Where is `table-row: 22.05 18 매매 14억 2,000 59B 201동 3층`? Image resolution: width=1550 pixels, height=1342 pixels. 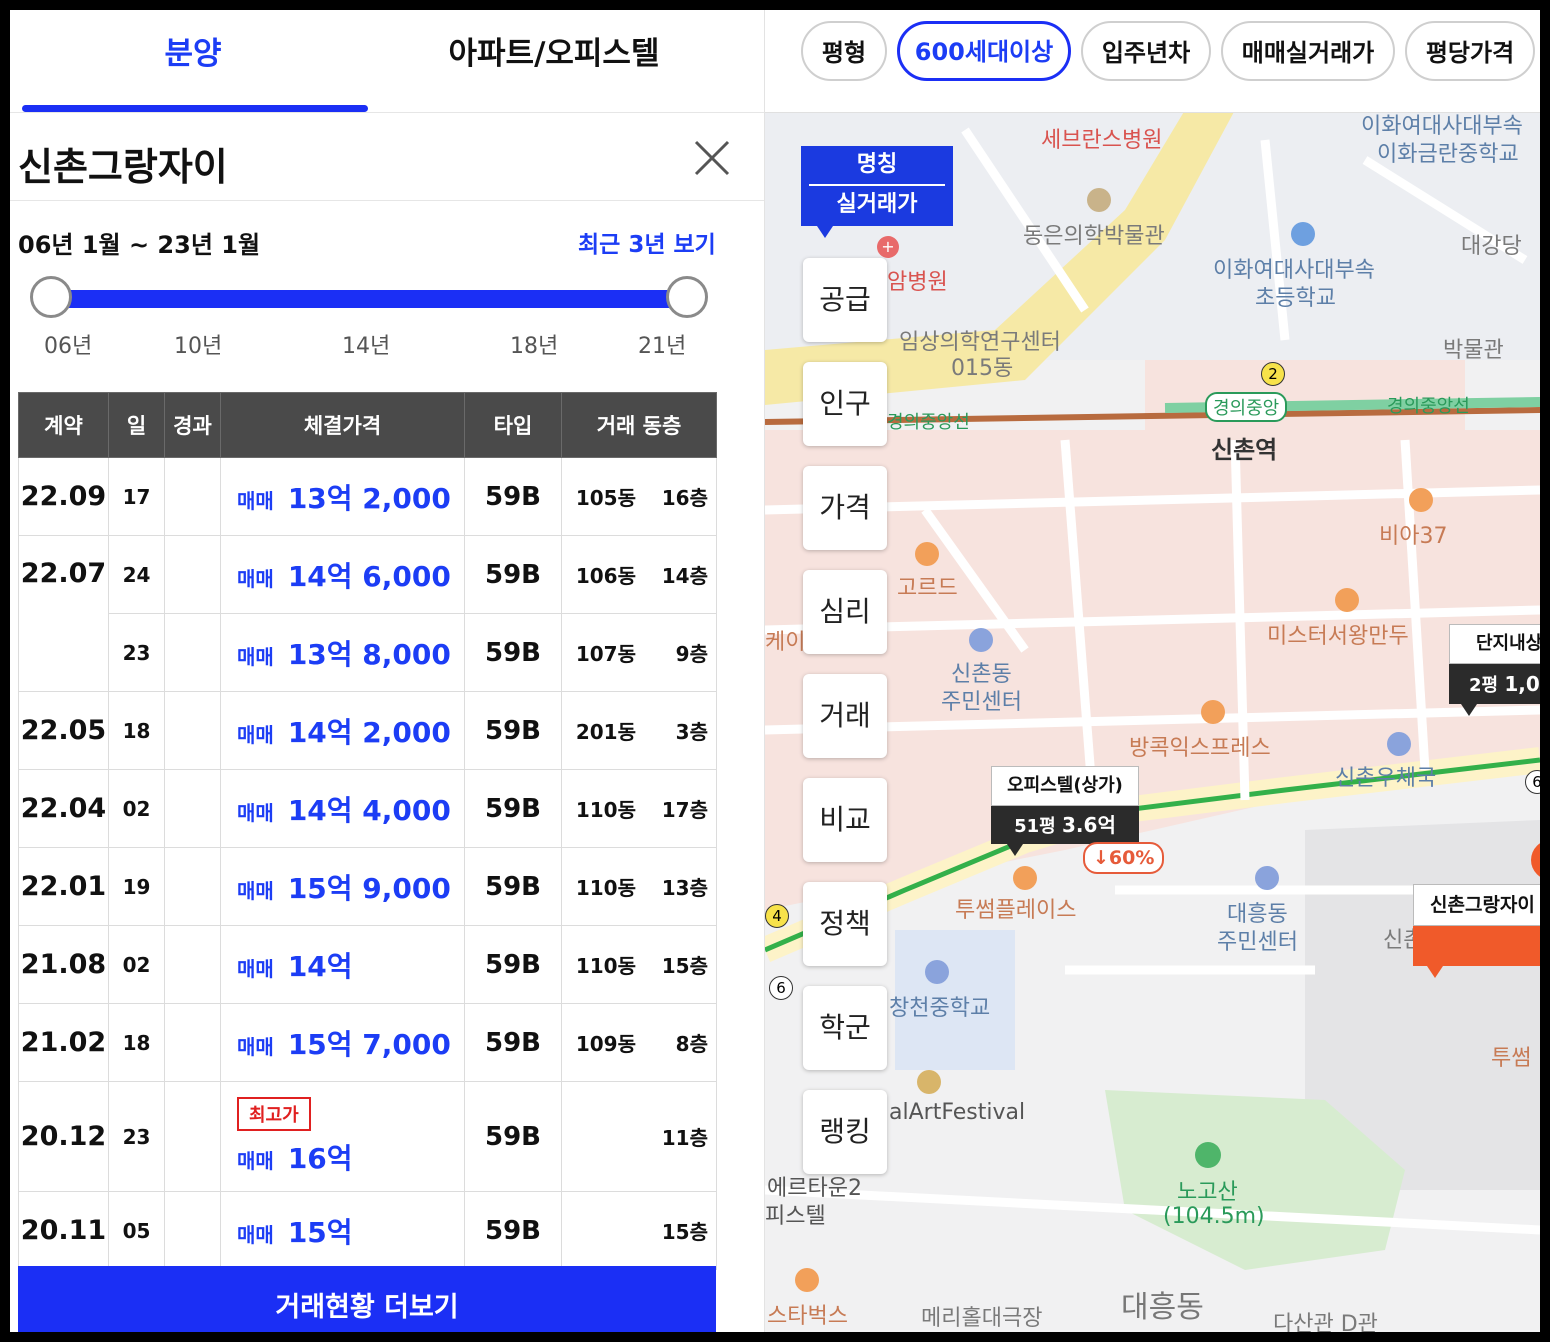 table-row: 22.05 18 매매 14억 2,000 59B 201동 3층 is located at coordinates (367, 730).